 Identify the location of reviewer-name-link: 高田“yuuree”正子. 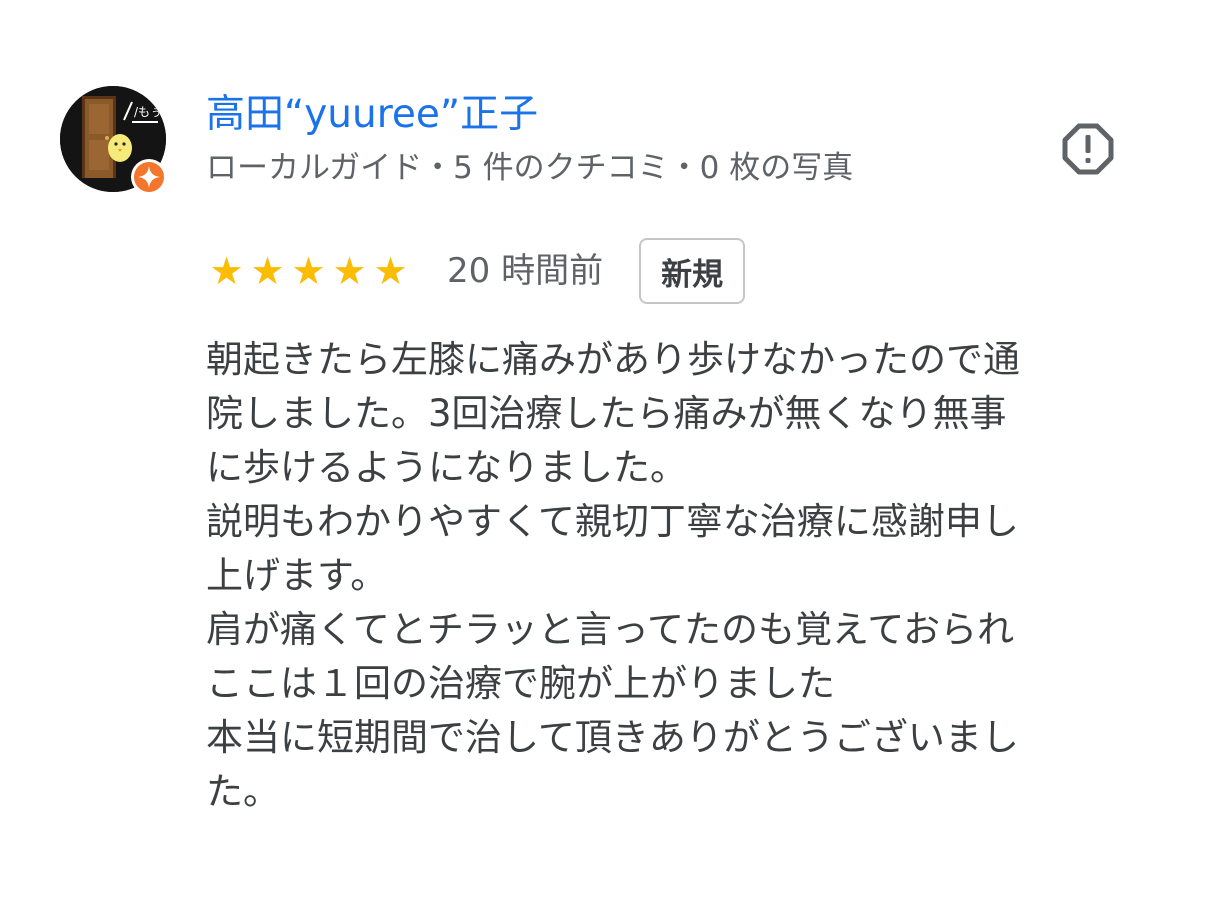
(372, 115).